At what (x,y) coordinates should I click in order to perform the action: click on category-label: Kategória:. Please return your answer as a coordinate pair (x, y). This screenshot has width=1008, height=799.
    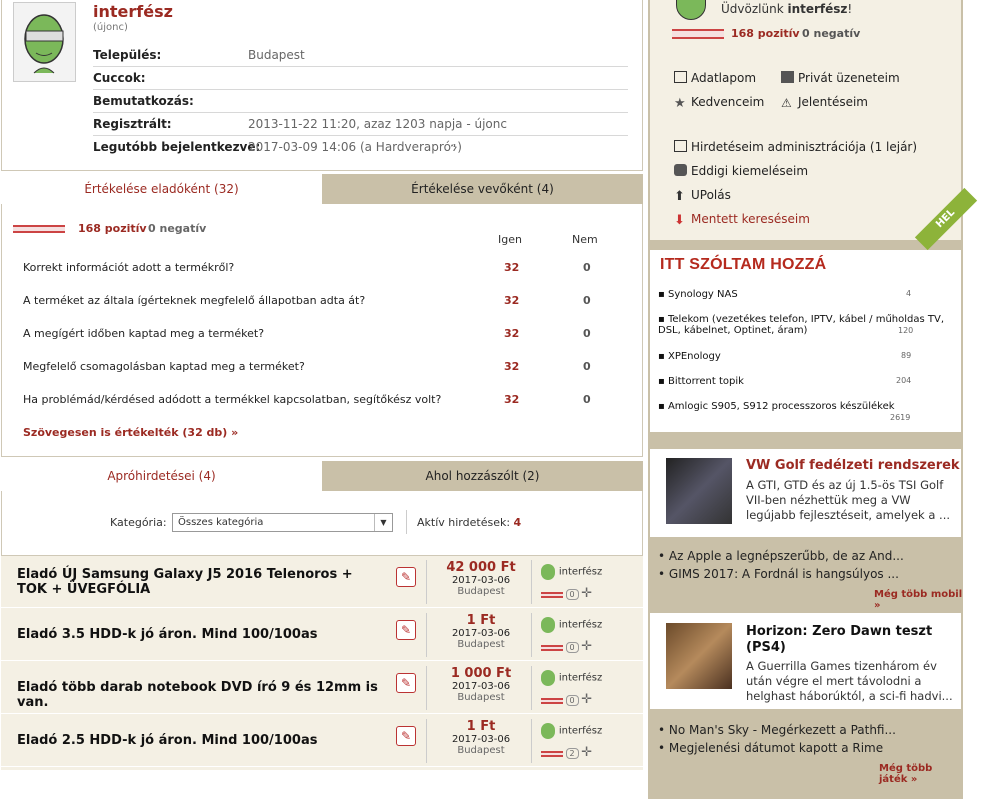
    Looking at the image, I should click on (138, 522).